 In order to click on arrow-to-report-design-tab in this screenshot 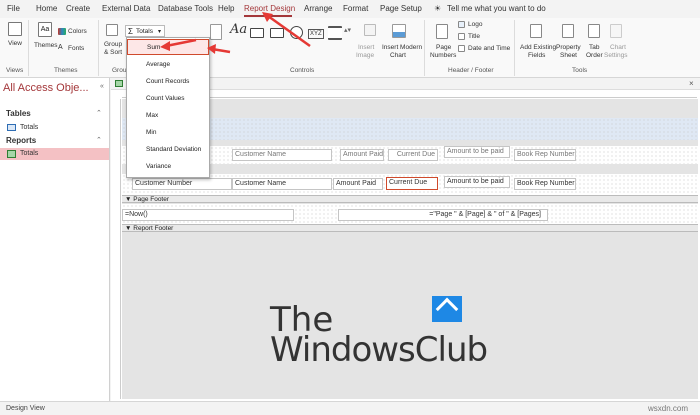, I will do `click(289, 31)`.